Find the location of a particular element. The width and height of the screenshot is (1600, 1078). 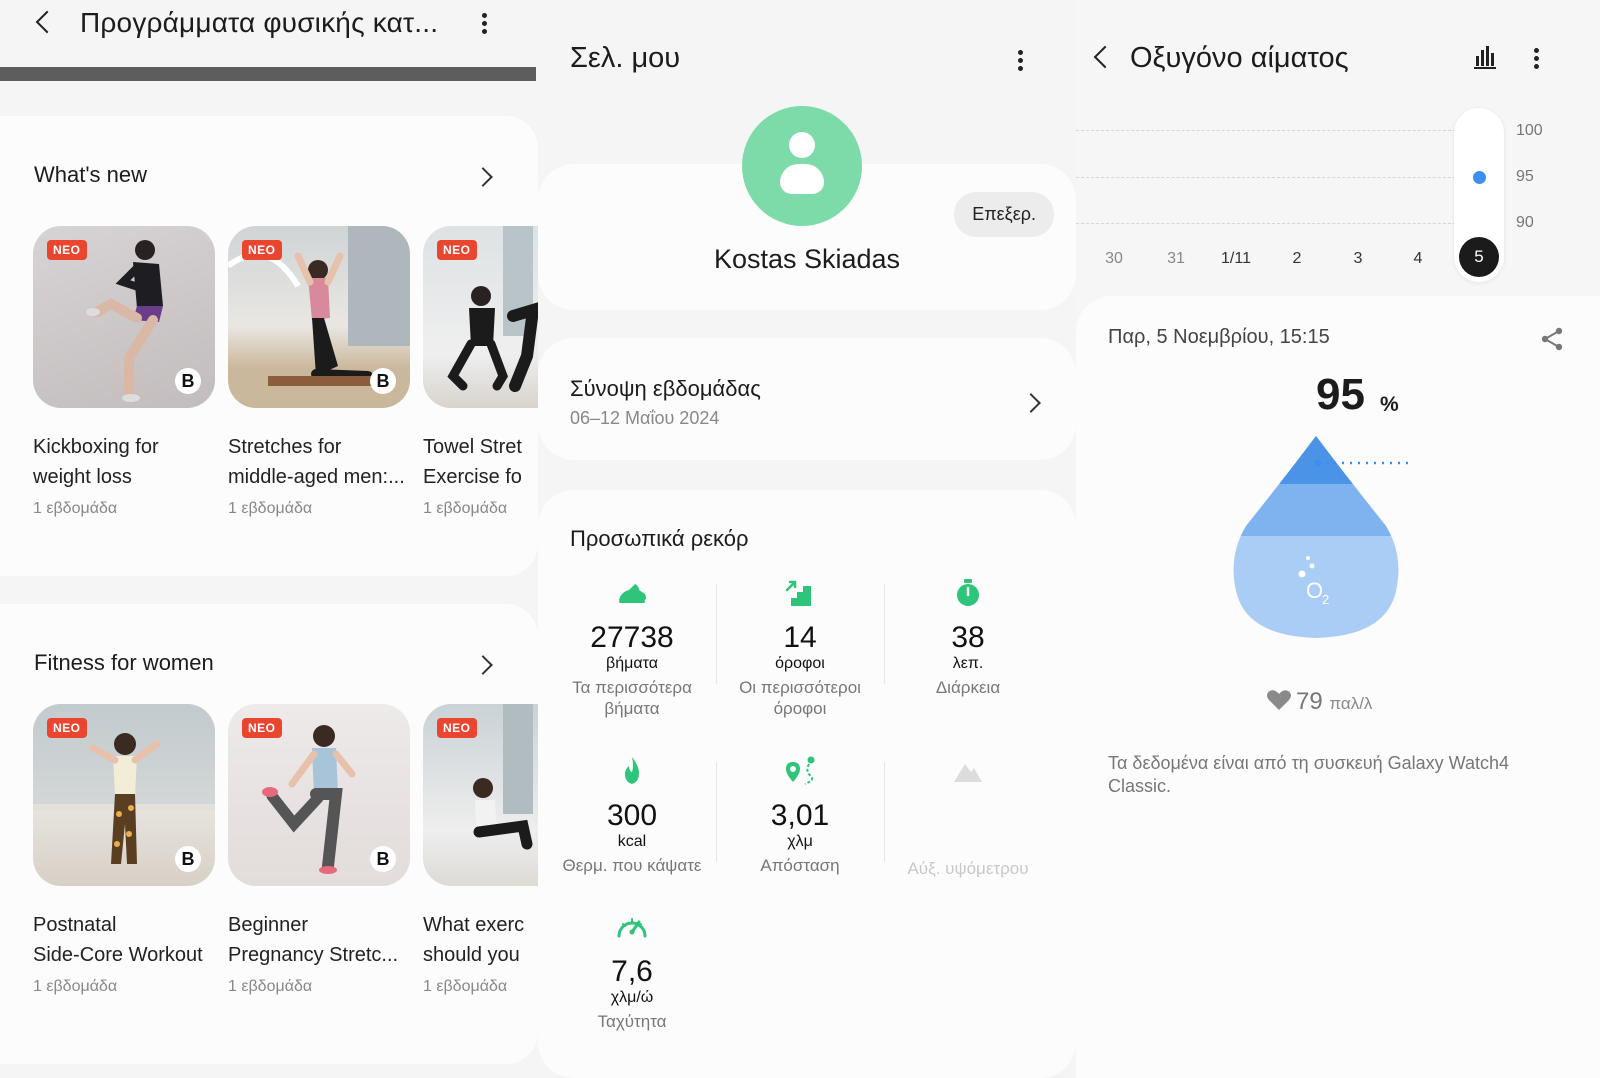

bar-chart-icon is located at coordinates (1485, 57).